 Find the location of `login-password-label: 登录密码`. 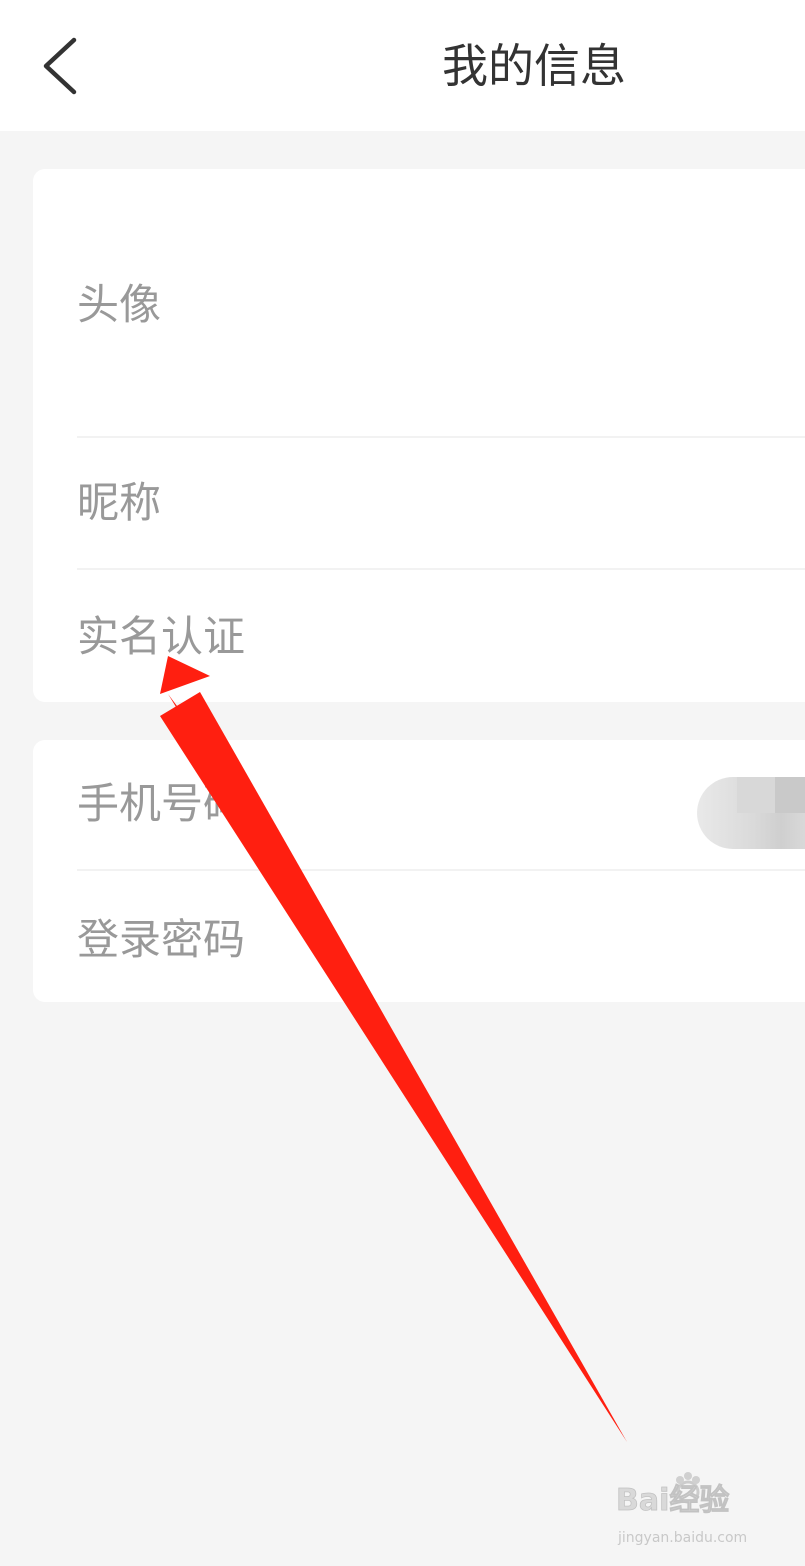

login-password-label: 登录密码 is located at coordinates (161, 939).